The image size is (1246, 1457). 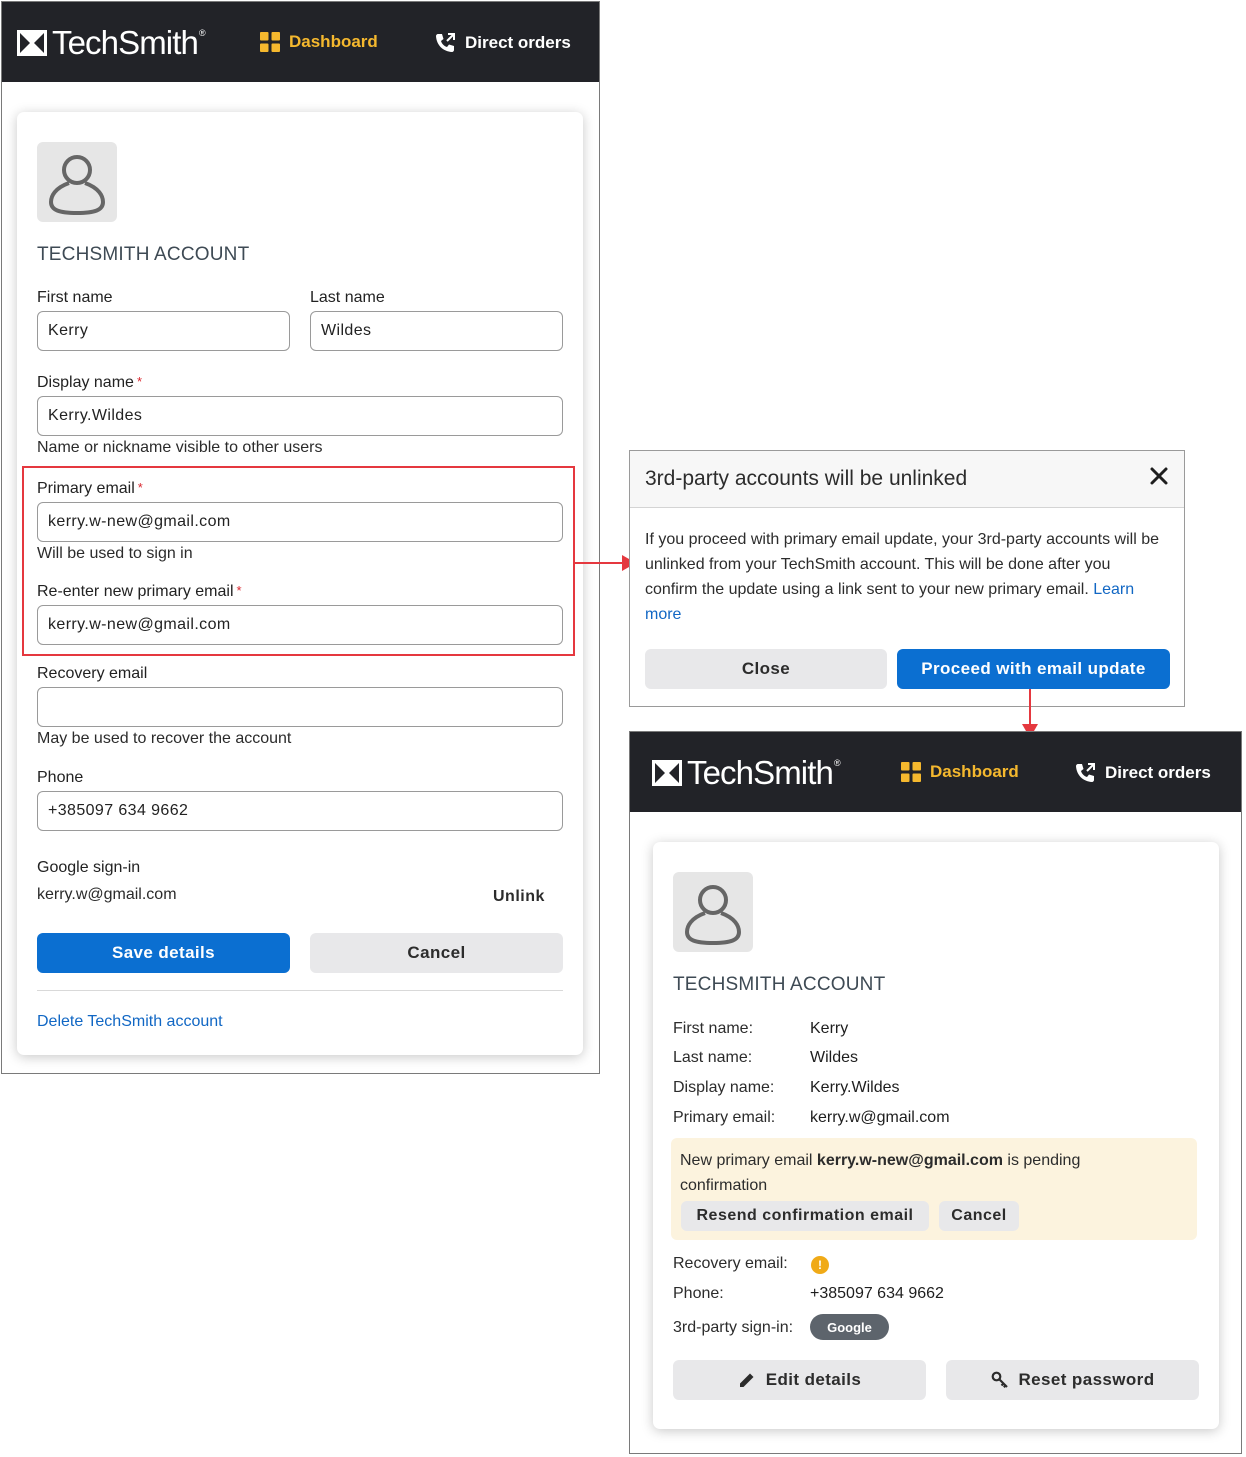 What do you see at coordinates (1086, 1379) in the screenshot?
I see `reset-password-label: Reset password` at bounding box center [1086, 1379].